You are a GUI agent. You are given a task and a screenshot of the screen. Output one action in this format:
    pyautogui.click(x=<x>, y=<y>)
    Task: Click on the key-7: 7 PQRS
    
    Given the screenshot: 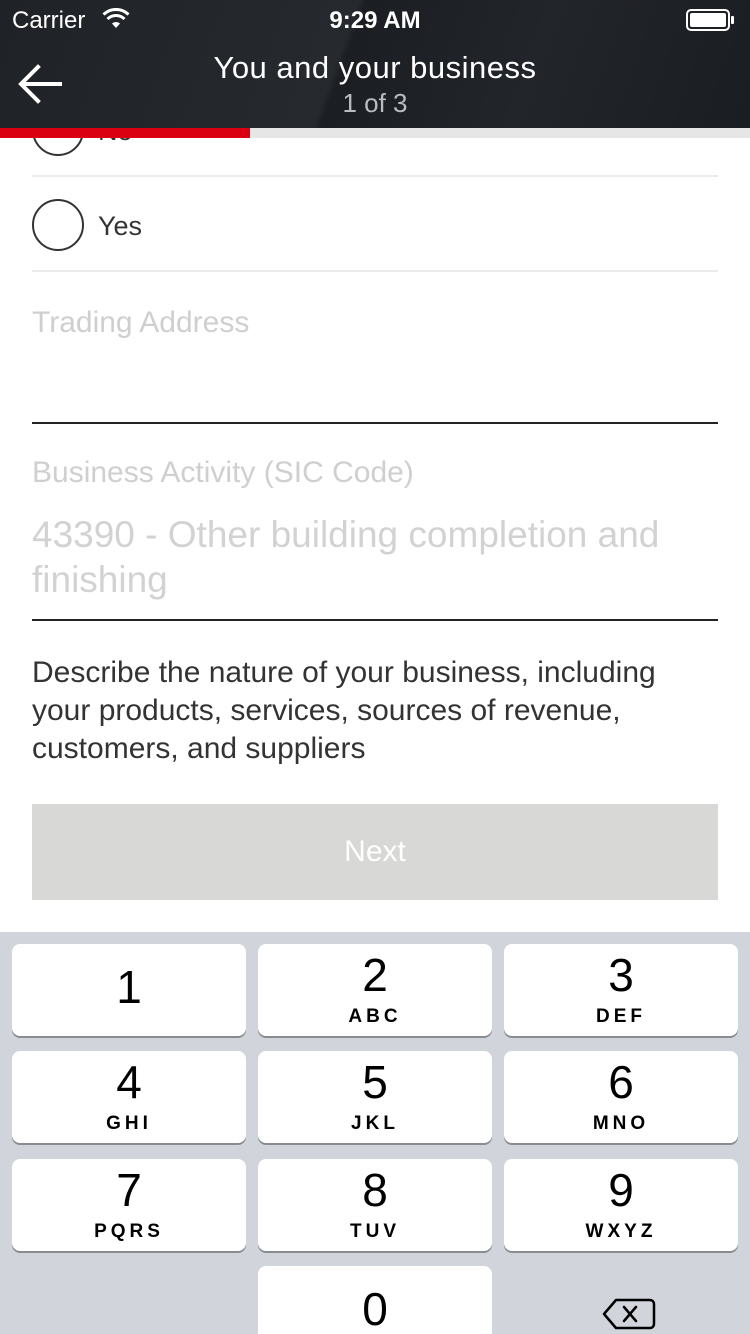 What is the action you would take?
    pyautogui.click(x=129, y=1205)
    